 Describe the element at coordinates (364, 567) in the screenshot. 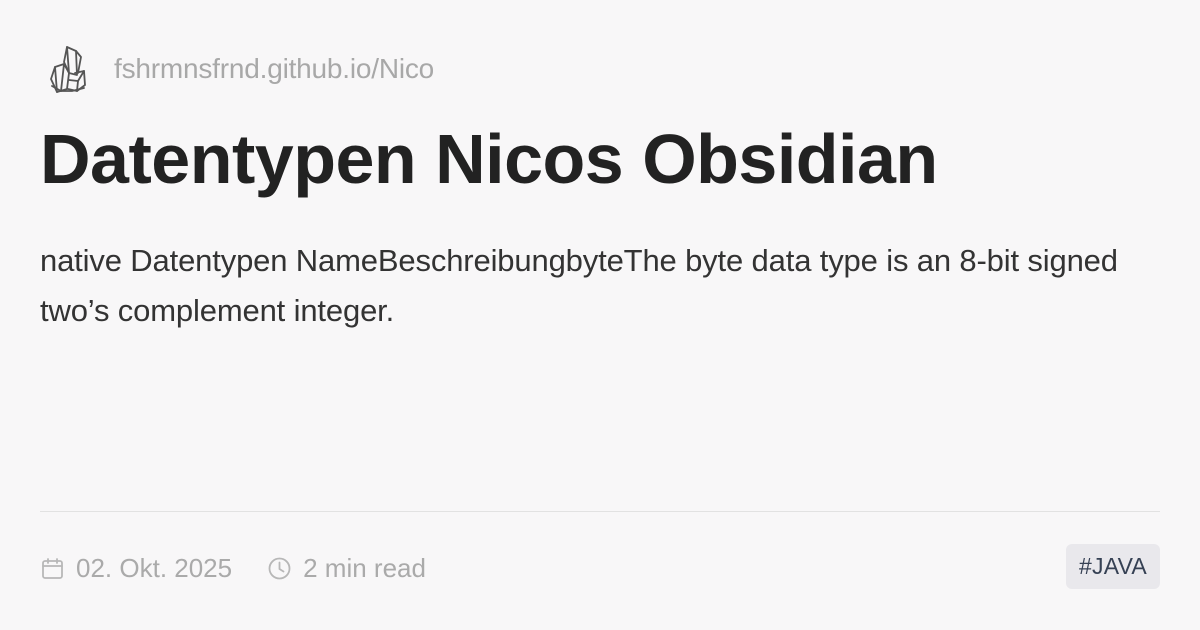

I see `read-time-text: 2 min read` at that location.